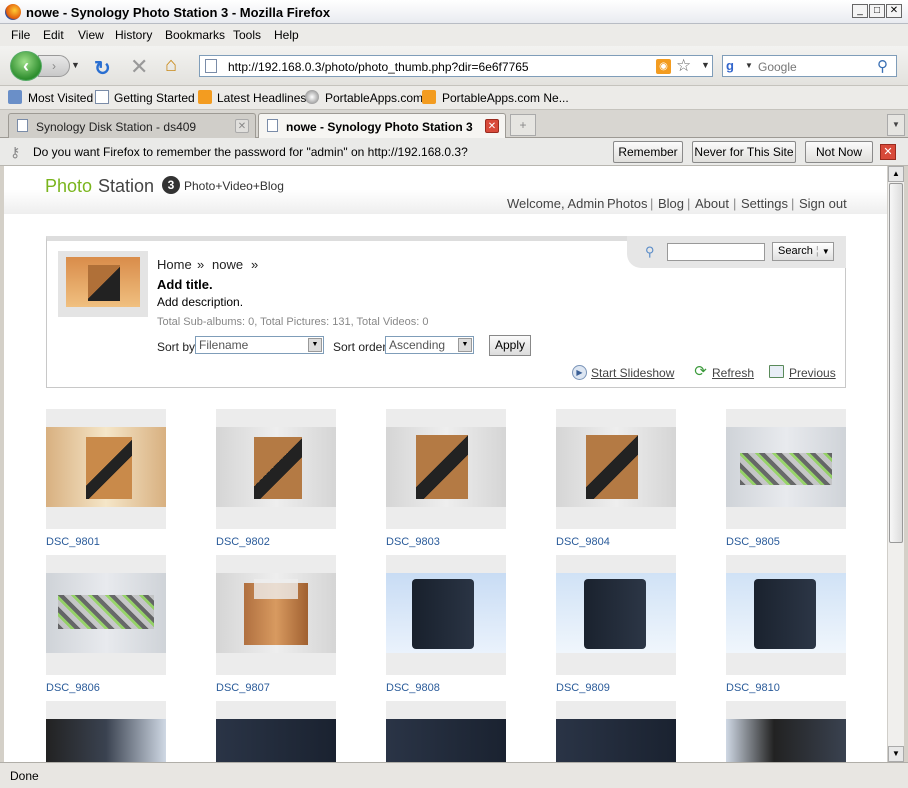 The image size is (908, 788). I want to click on search-bar: g ▼ Google ⚲, so click(809, 66).